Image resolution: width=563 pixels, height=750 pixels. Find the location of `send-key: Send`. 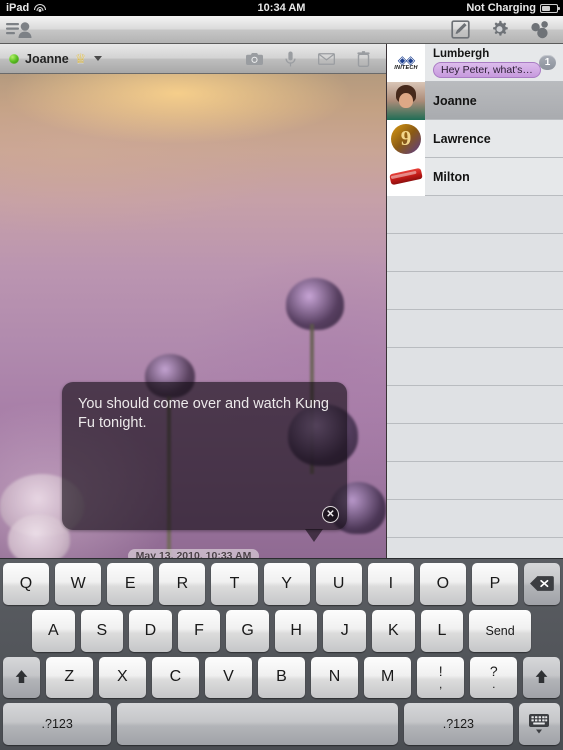

send-key: Send is located at coordinates (500, 630).